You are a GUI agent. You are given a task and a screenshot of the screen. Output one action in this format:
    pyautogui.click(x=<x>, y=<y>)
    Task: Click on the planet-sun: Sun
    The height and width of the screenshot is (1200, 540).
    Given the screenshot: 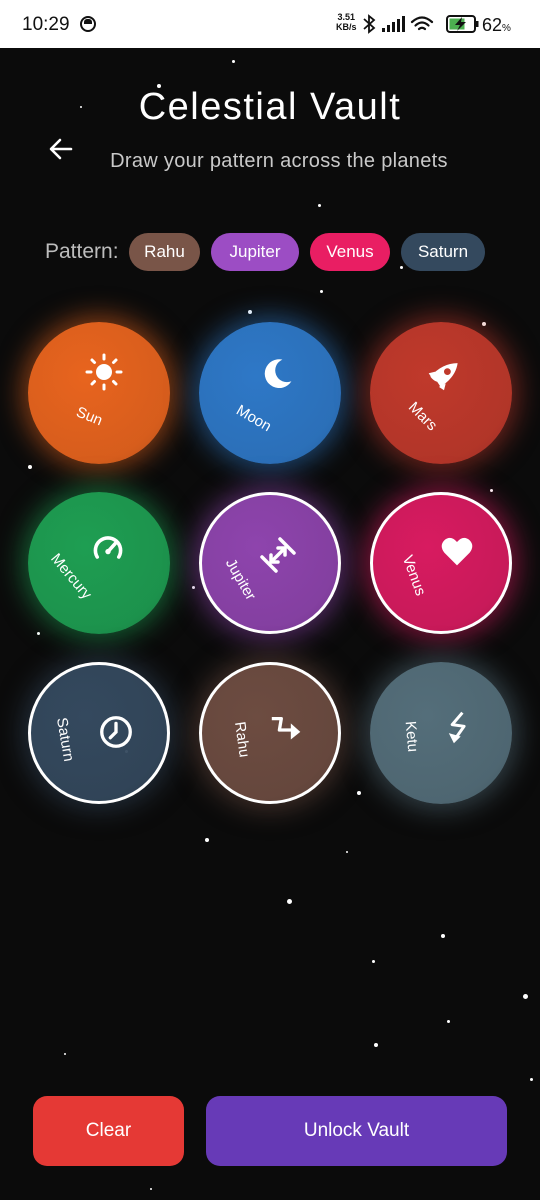 What is the action you would take?
    pyautogui.click(x=99, y=393)
    